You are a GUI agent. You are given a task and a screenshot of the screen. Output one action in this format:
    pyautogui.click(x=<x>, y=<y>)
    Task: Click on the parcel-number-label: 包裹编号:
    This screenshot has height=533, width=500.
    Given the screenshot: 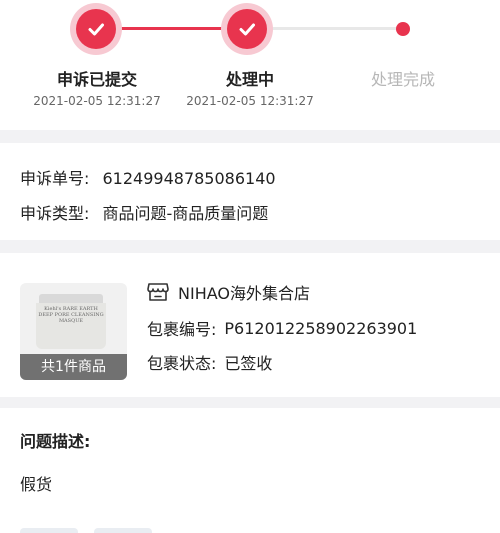 What is the action you would take?
    pyautogui.click(x=182, y=329)
    